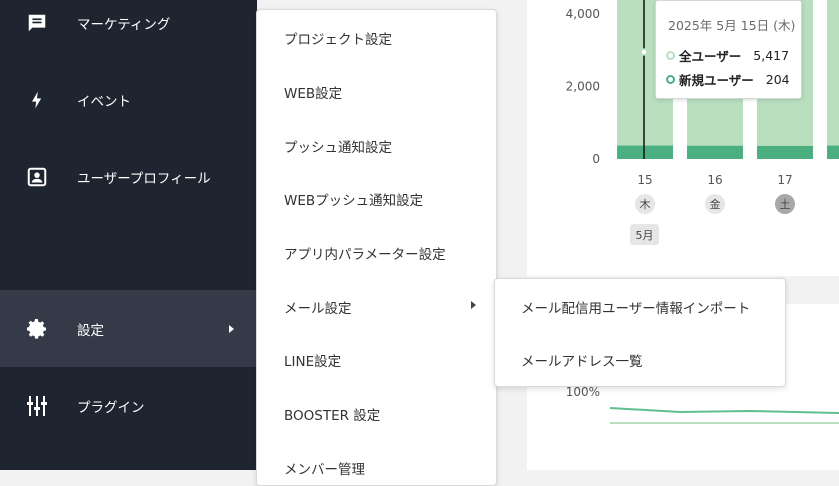 Image resolution: width=839 pixels, height=486 pixels. What do you see at coordinates (635, 307) in the screenshot?
I see `submenu-item-mail-user-import: メール配信用ユーザー情報インポート` at bounding box center [635, 307].